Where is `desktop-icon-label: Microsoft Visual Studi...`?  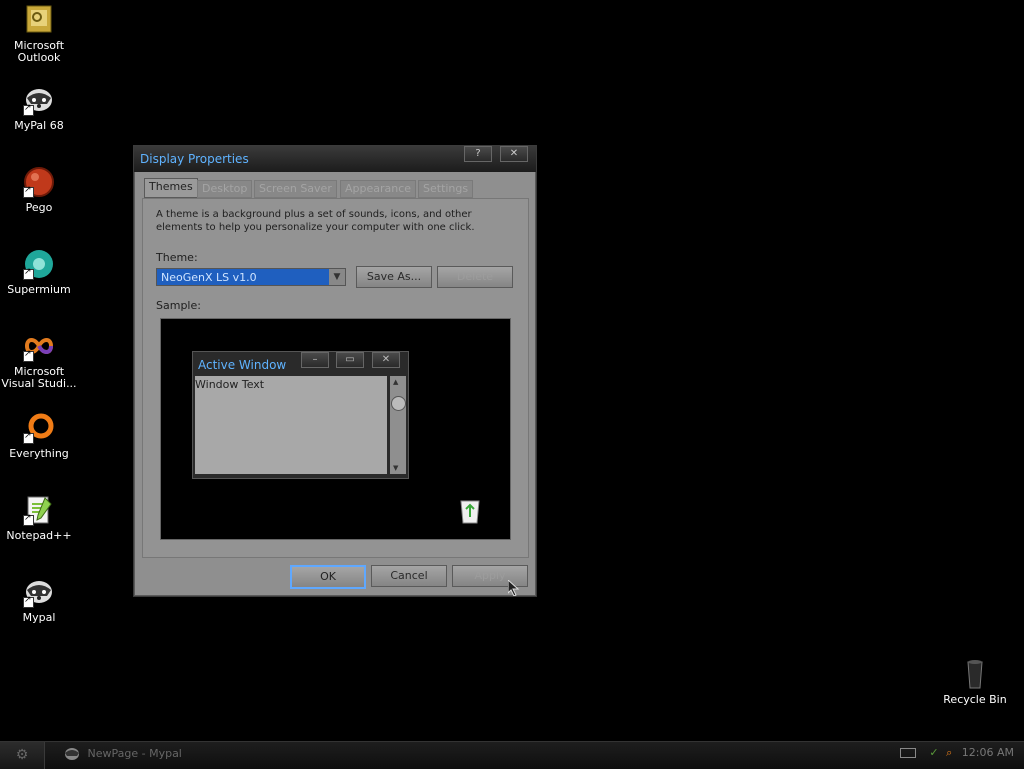
desktop-icon-label: Microsoft Visual Studi... is located at coordinates (39, 377).